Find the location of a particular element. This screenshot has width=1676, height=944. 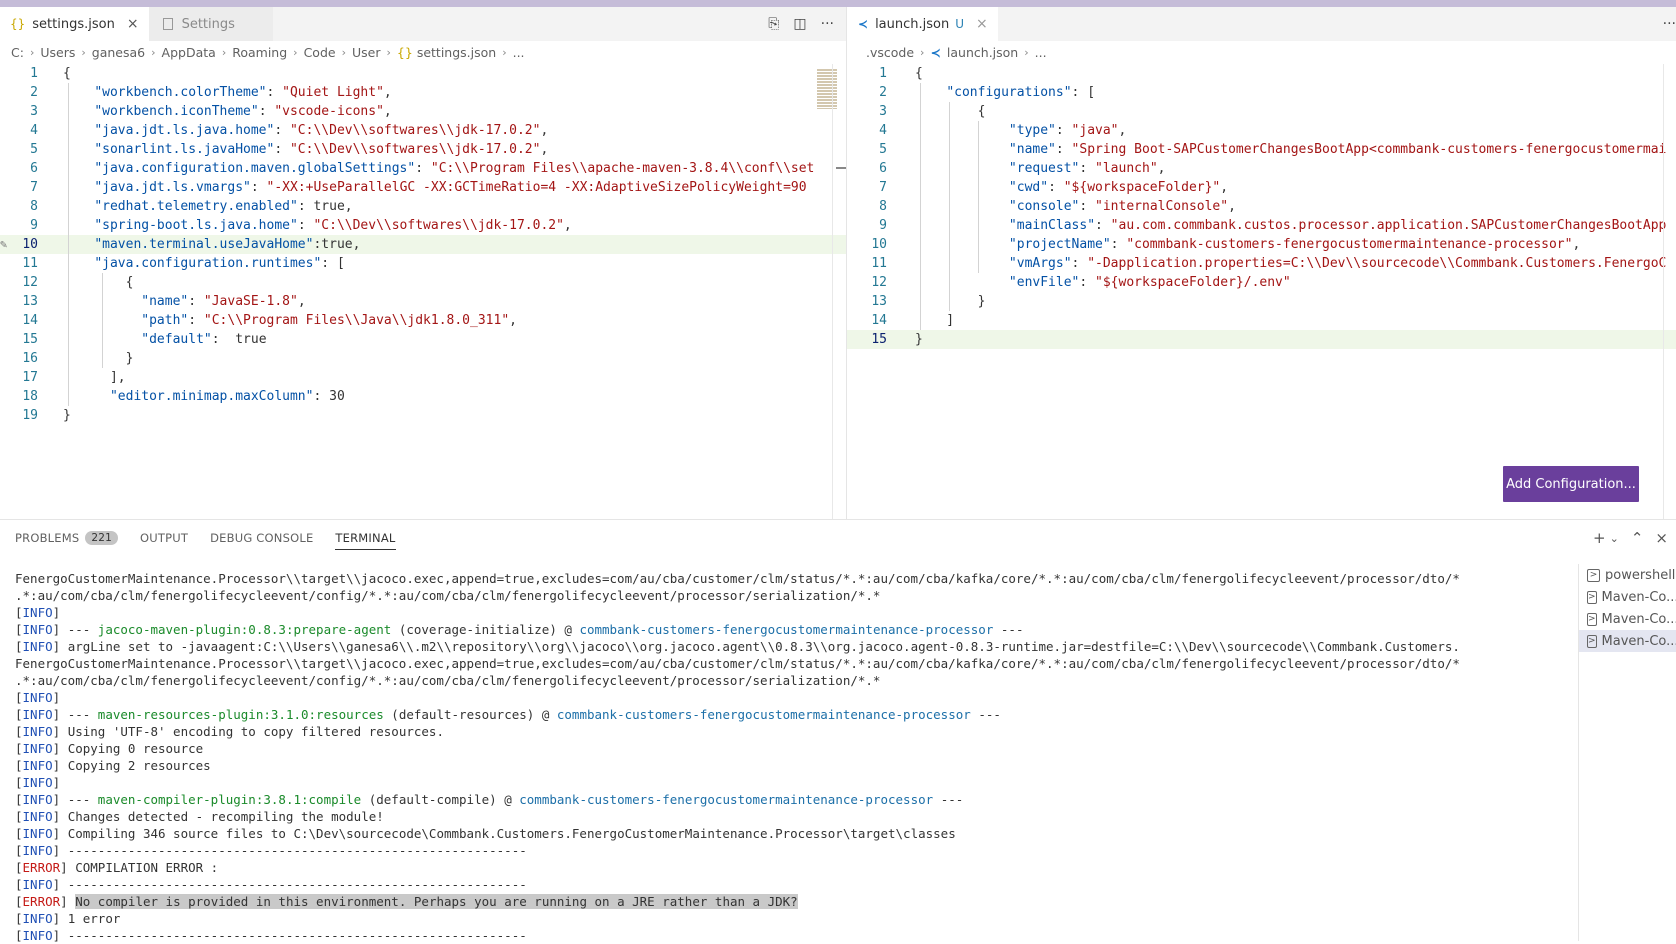

tab-label: DEBUG CONSOLE is located at coordinates (262, 538).